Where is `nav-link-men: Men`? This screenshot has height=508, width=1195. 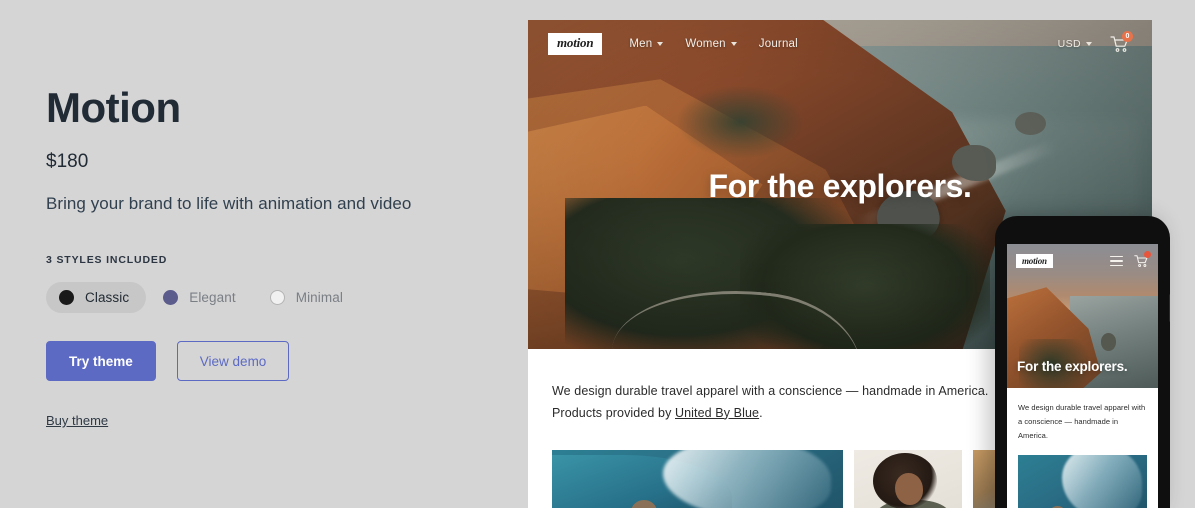
nav-link-men: Men is located at coordinates (646, 44).